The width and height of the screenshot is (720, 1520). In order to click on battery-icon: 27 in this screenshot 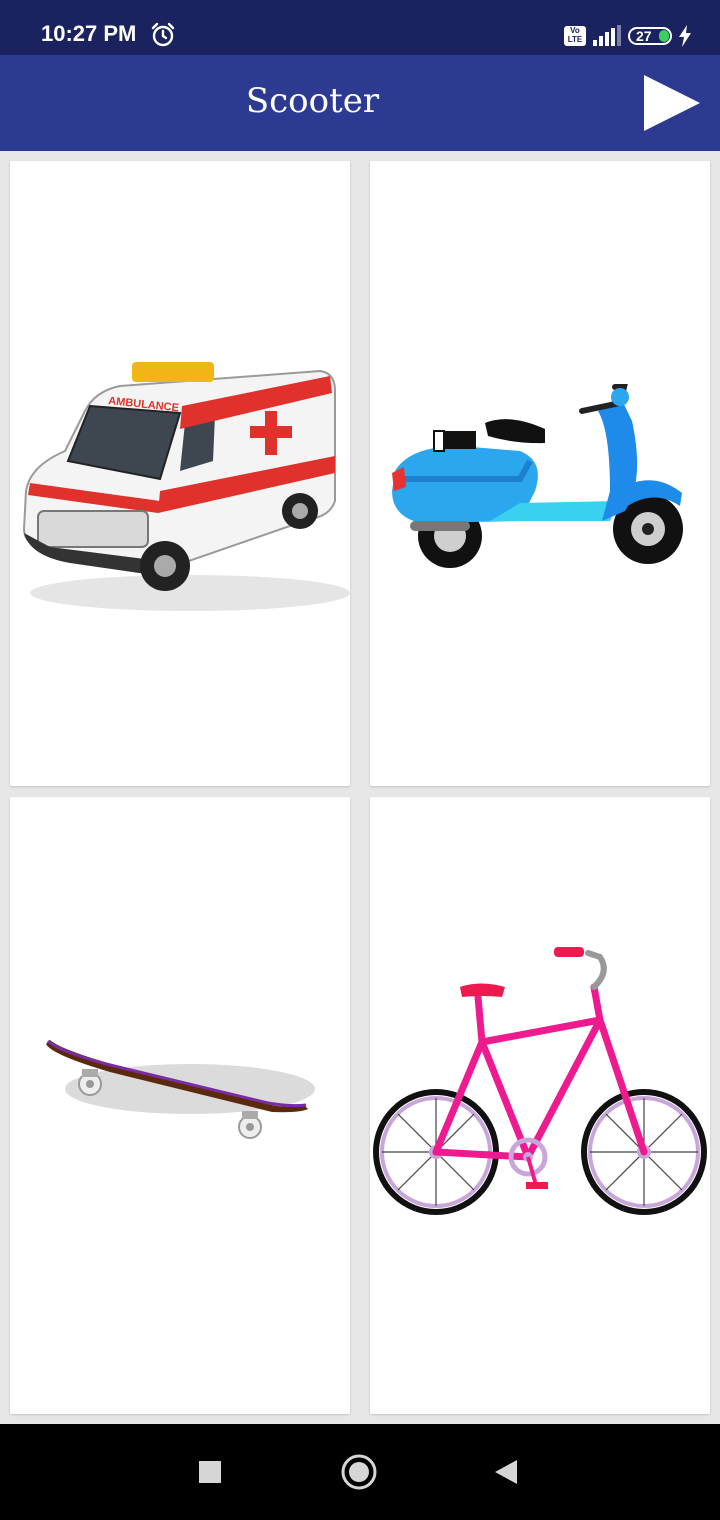, I will do `click(650, 36)`.